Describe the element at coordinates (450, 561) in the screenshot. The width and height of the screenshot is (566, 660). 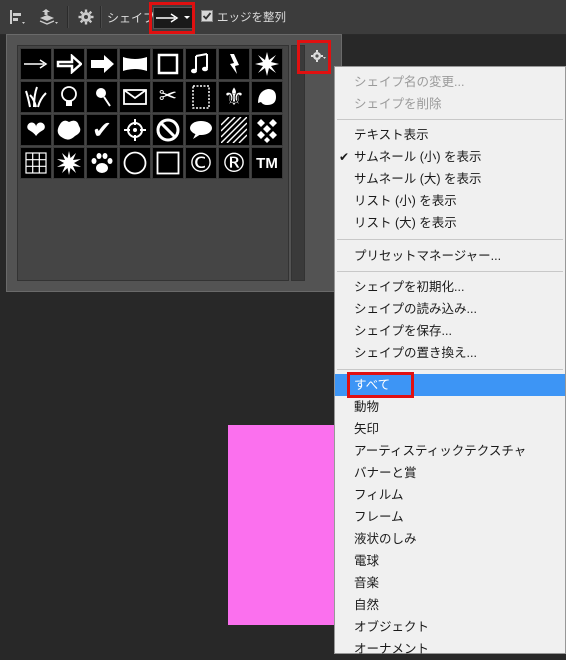
I see `menu-item-category-lights: 電球` at that location.